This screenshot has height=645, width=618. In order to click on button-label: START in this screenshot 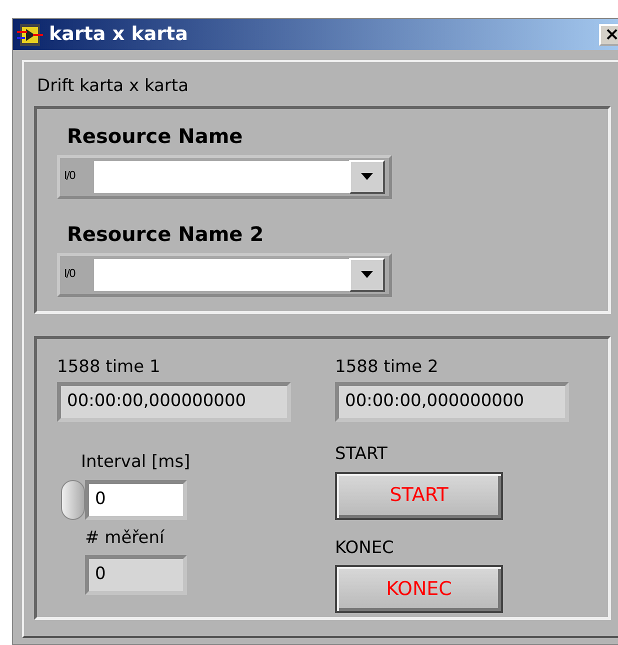, I will do `click(361, 454)`.